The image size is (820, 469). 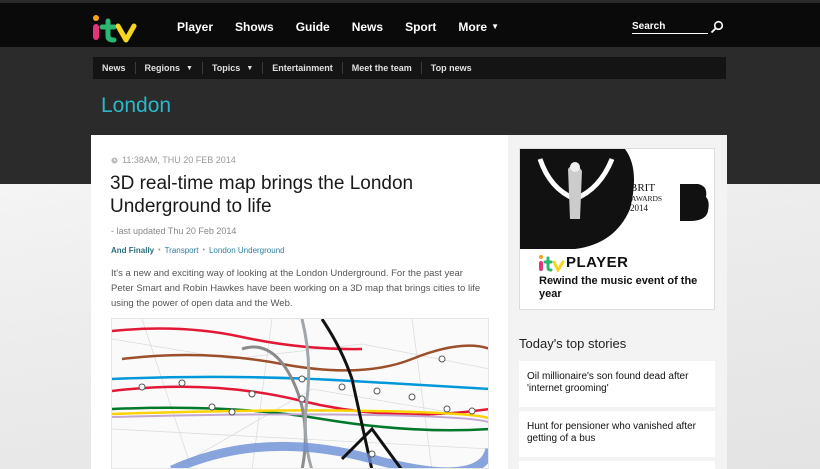 I want to click on subnav-regions: Regions ▼, so click(x=169, y=68).